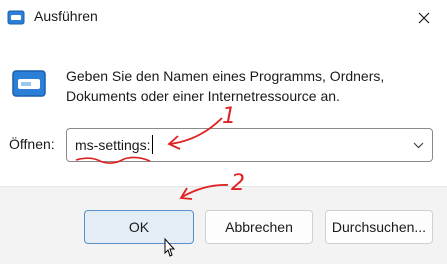 The image size is (447, 264). I want to click on mouse-cursor-icon, so click(170, 247).